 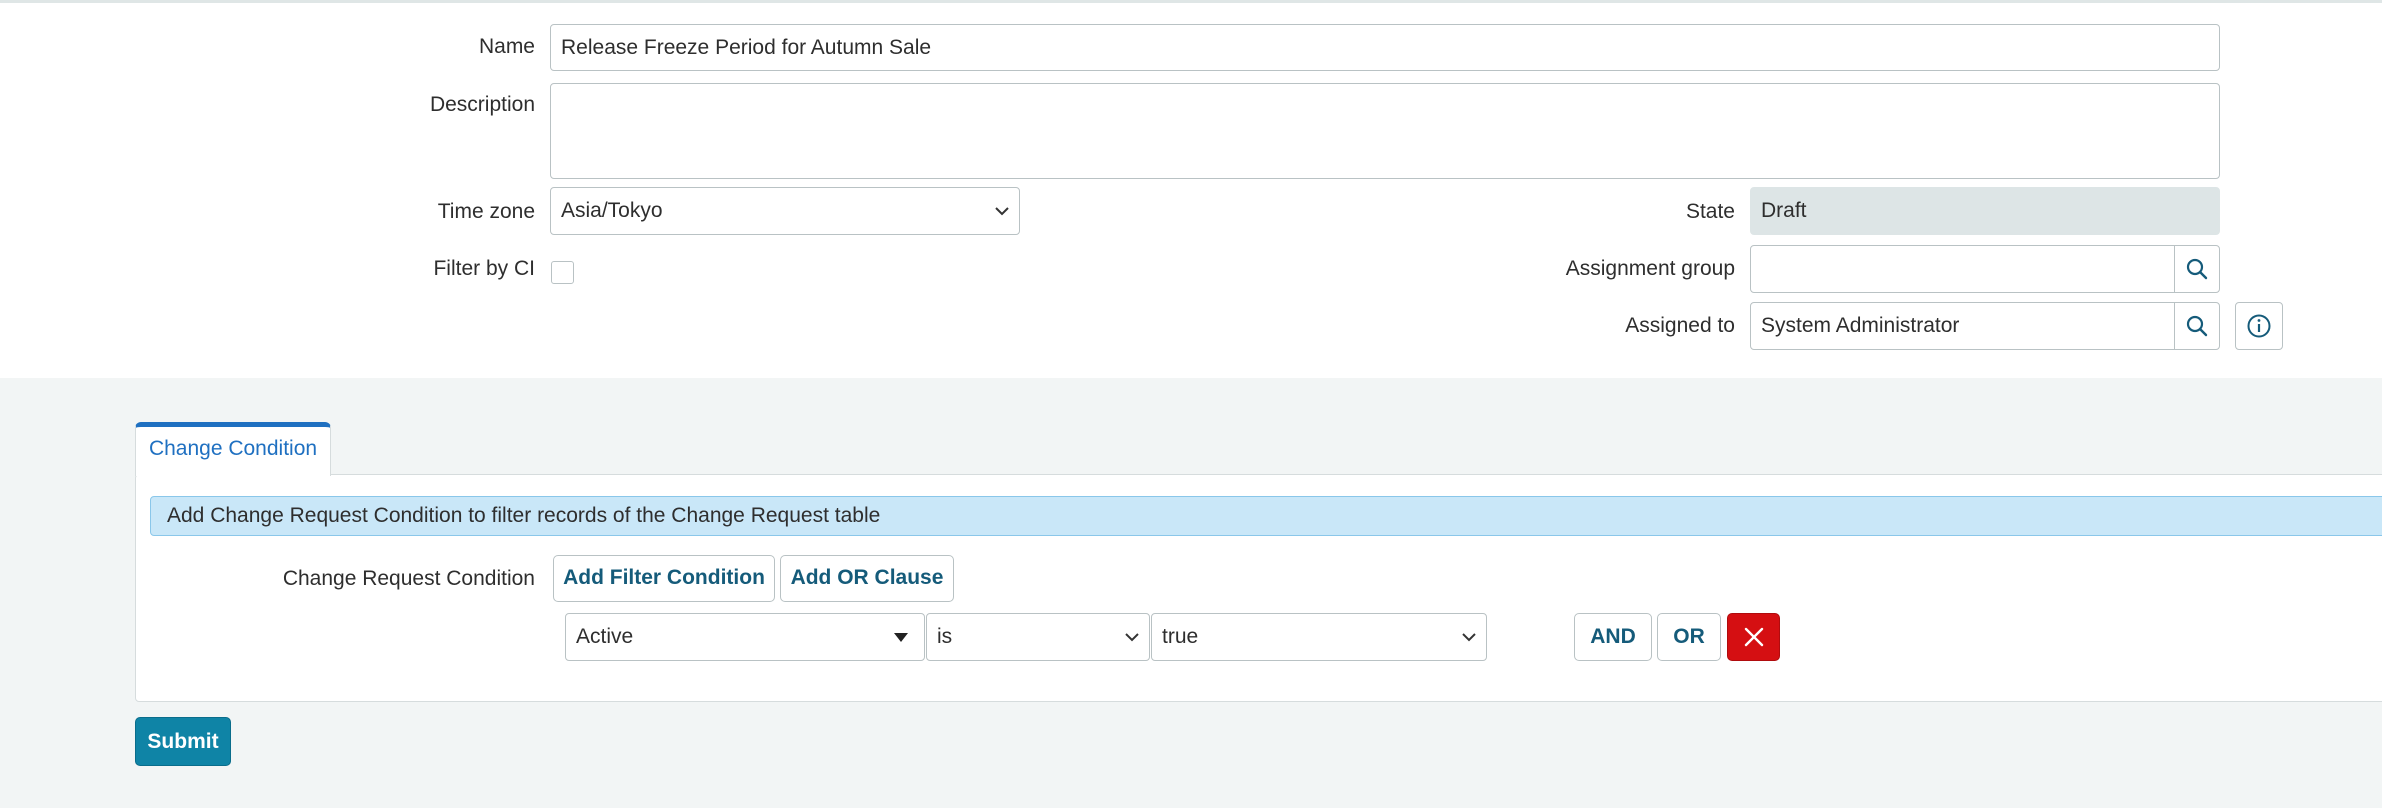 What do you see at coordinates (1613, 637) in the screenshot?
I see `and-button: AND` at bounding box center [1613, 637].